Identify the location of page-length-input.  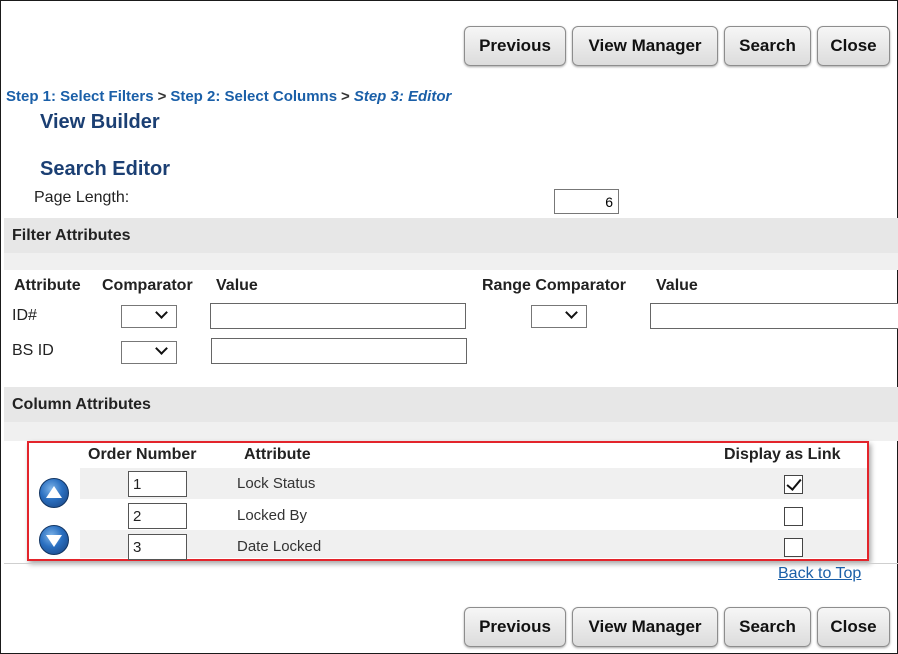
(586, 201).